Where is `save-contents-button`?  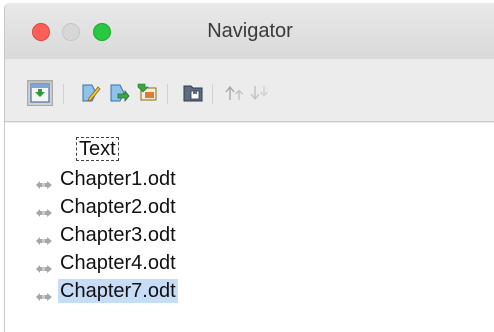
save-contents-button is located at coordinates (193, 93).